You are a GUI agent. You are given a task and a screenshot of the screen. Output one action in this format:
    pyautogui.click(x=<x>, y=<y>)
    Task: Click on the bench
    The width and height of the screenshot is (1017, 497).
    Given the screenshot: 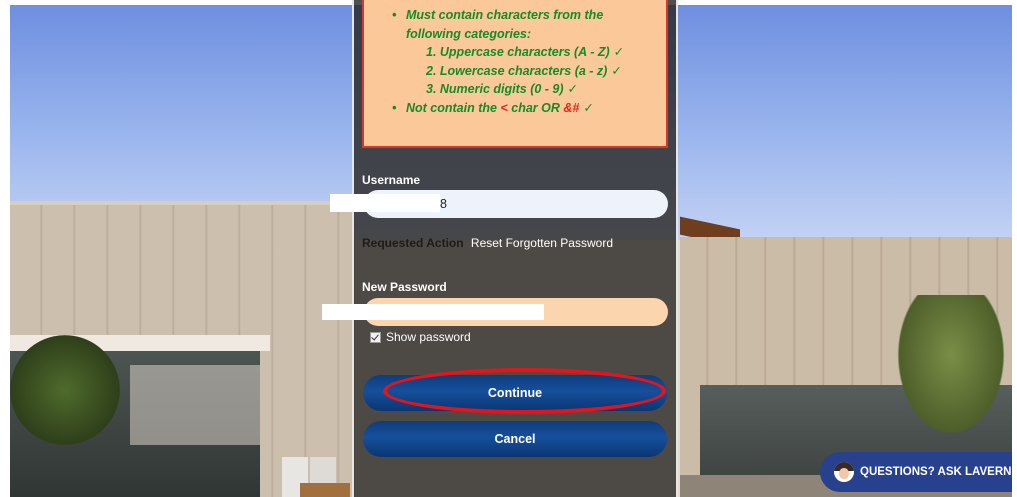 What is the action you would take?
    pyautogui.click(x=325, y=490)
    